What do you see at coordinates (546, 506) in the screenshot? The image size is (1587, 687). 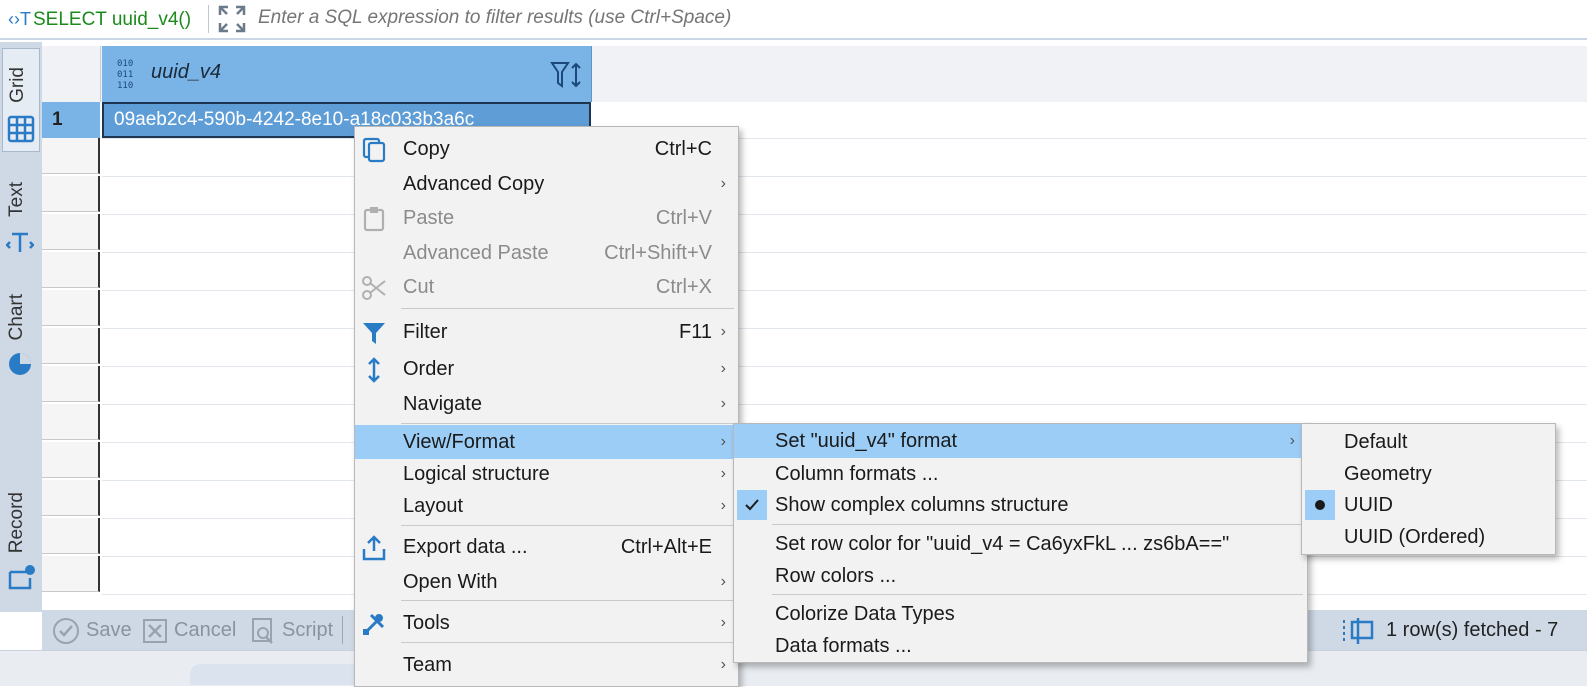 I see `menu-item-layout: Layout ›` at bounding box center [546, 506].